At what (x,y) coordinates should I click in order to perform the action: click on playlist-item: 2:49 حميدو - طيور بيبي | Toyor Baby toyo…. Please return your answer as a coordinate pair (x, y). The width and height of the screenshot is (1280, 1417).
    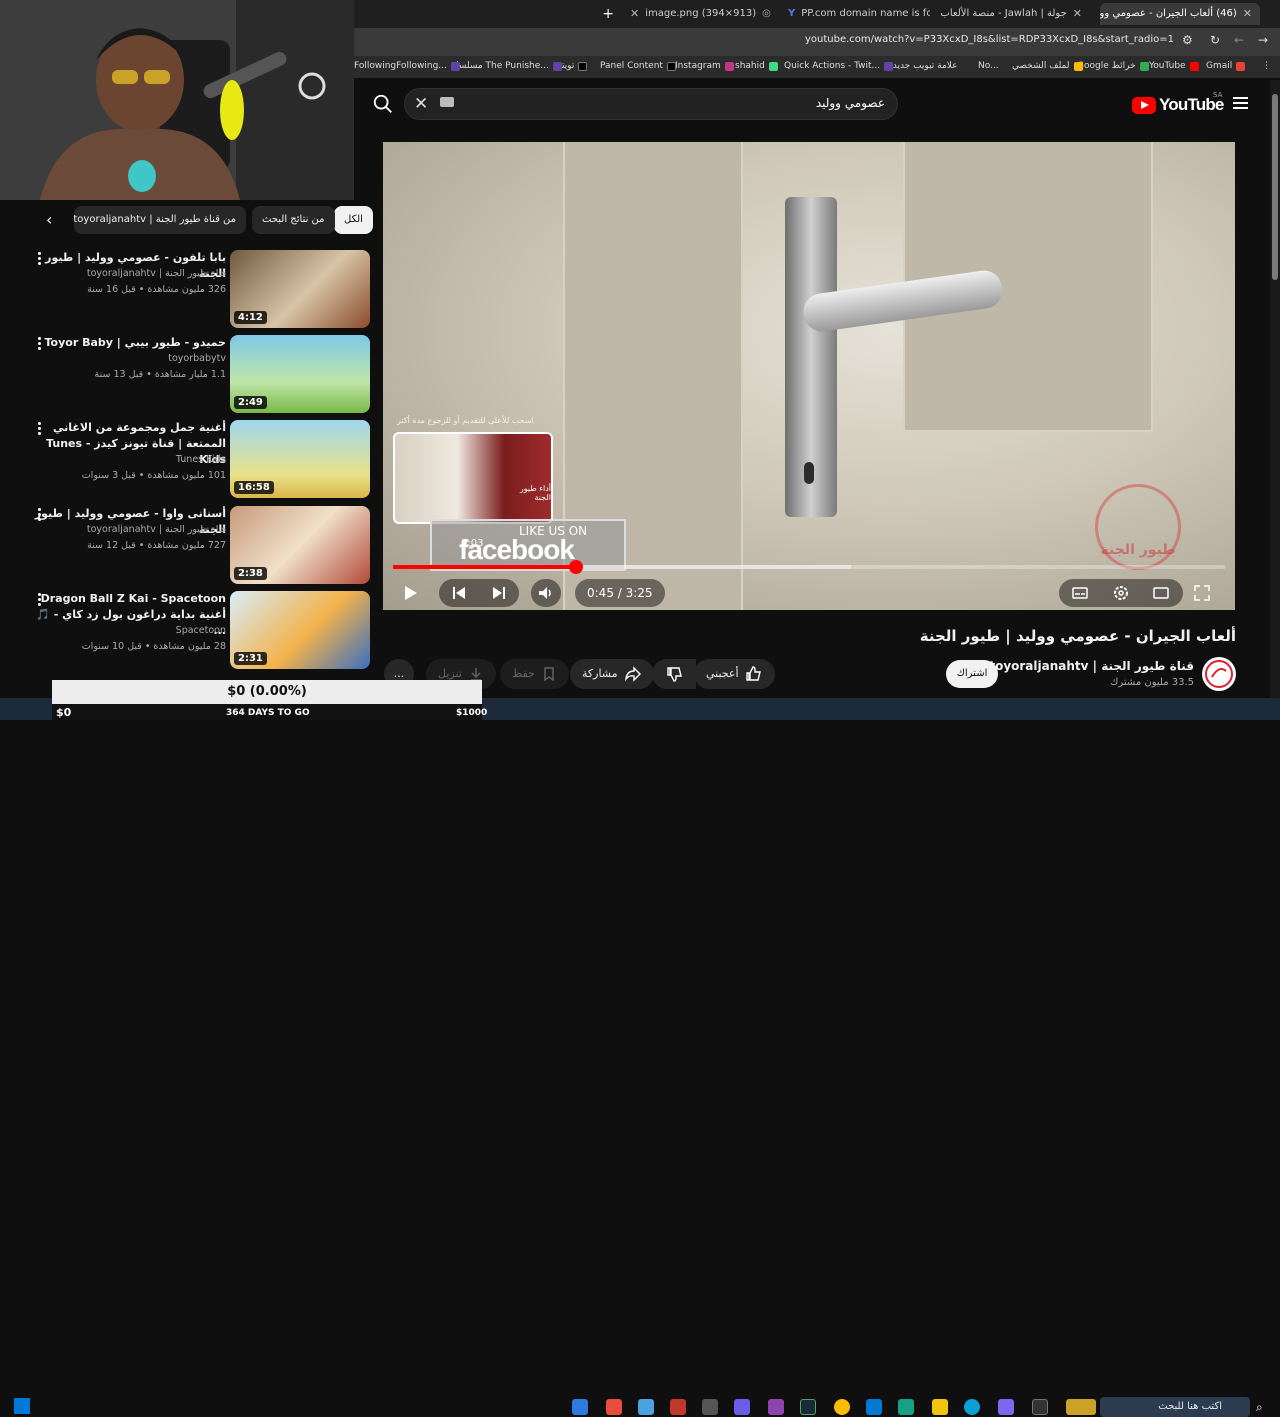
    Looking at the image, I should click on (186, 375).